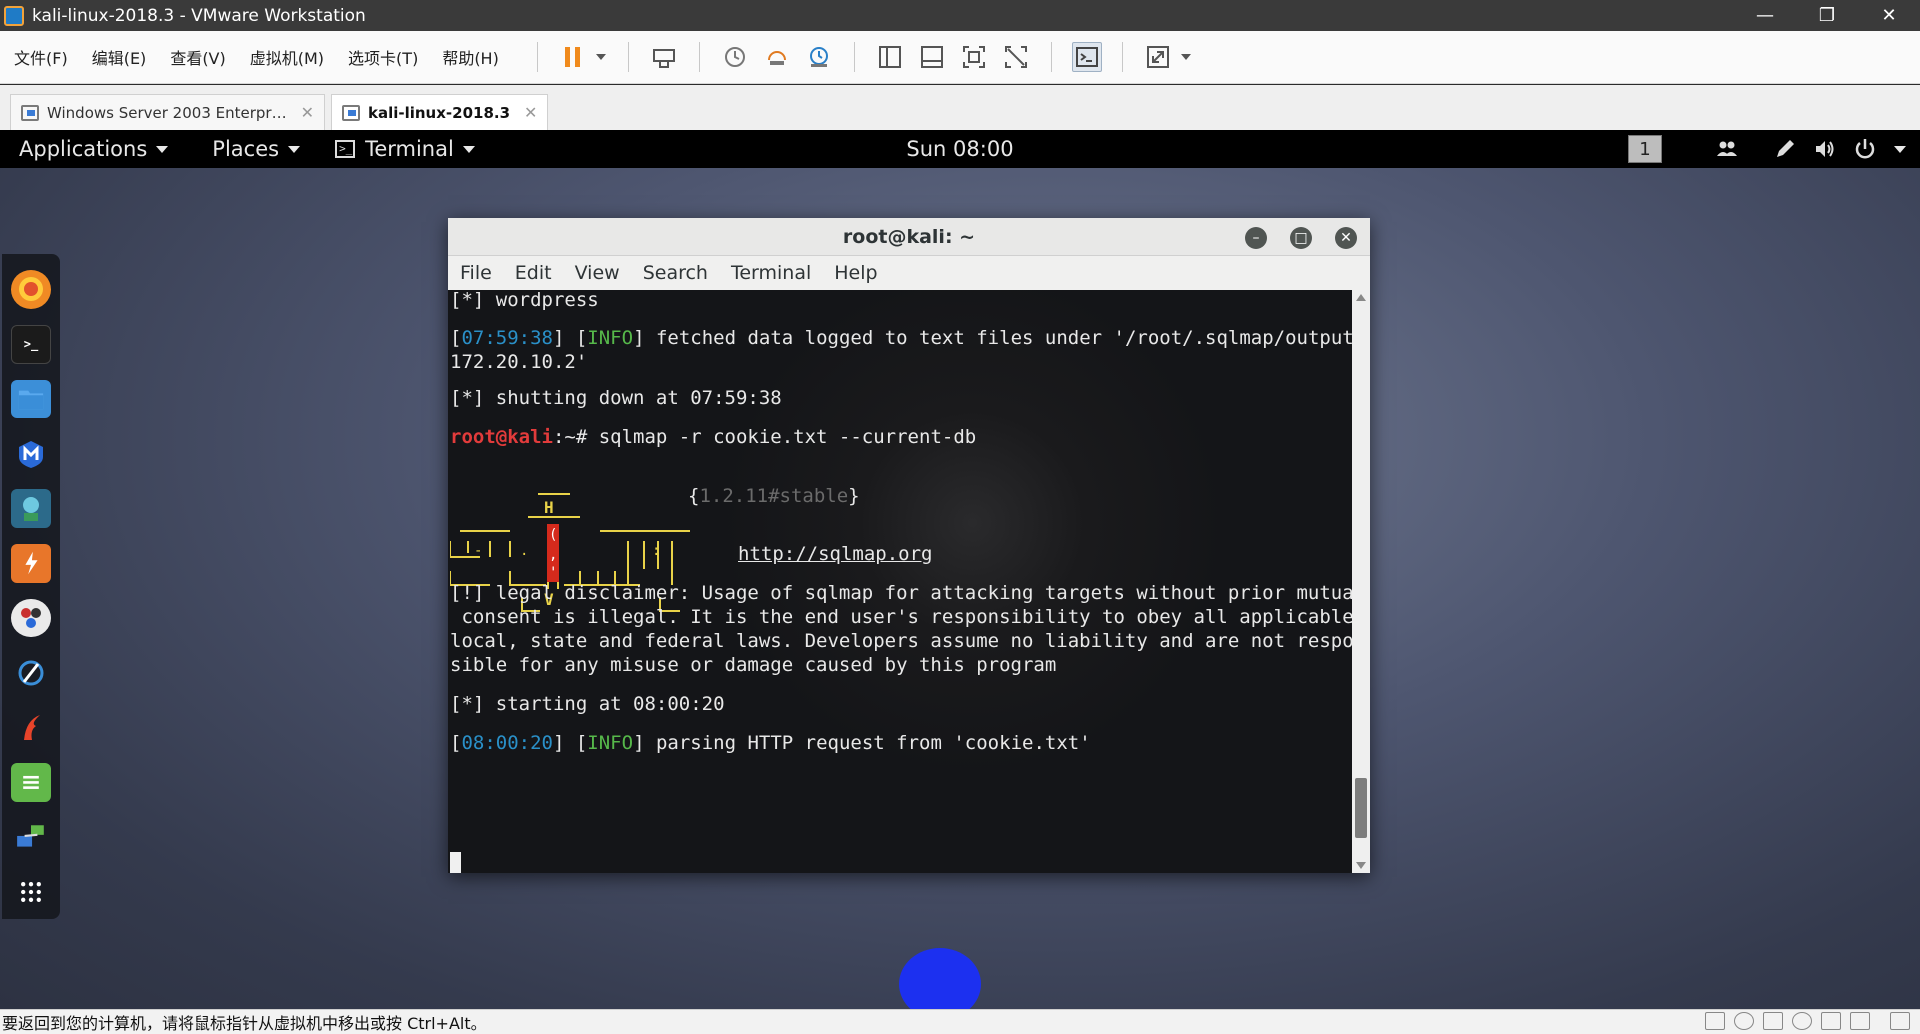 This screenshot has height=1034, width=1920. Describe the element at coordinates (1765, 15) in the screenshot. I see `minimize-button: —` at that location.